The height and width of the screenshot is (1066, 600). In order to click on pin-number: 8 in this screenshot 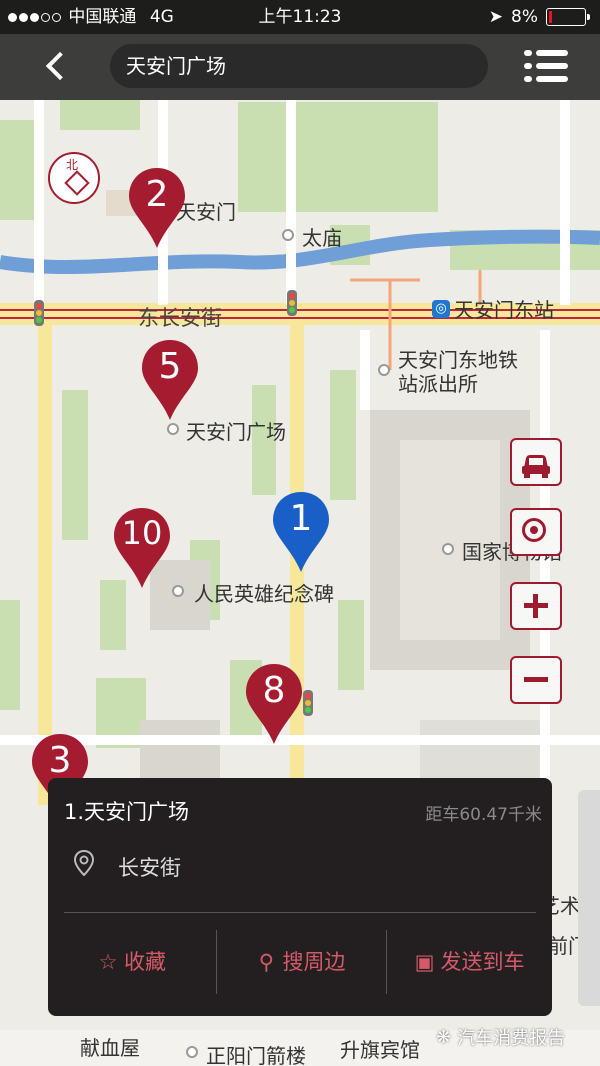, I will do `click(274, 690)`.